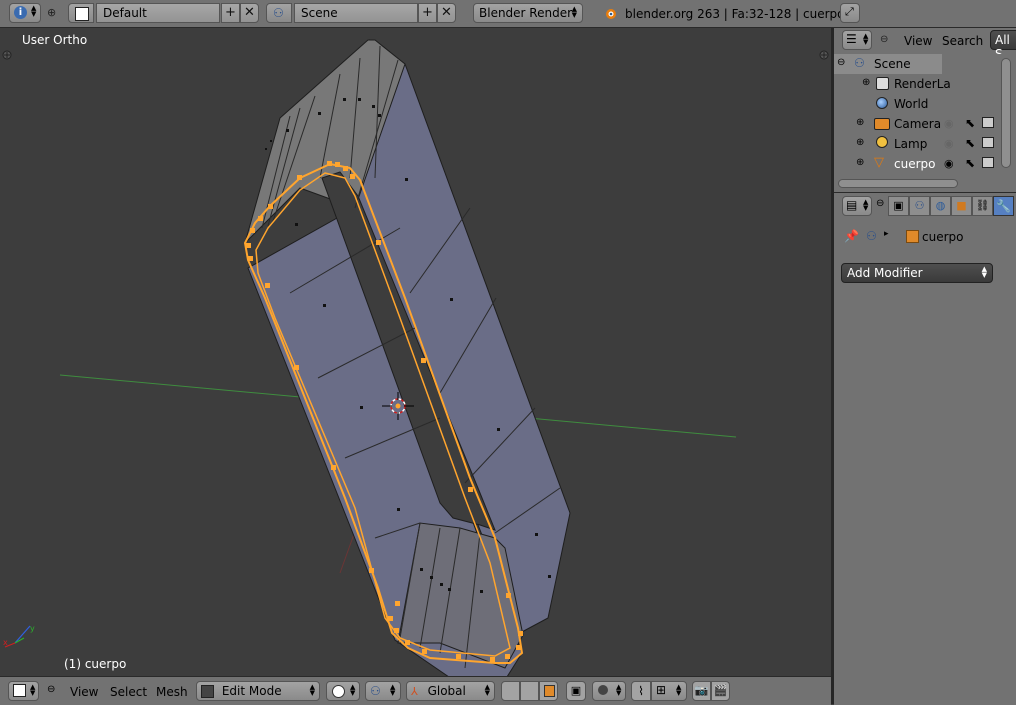  What do you see at coordinates (25, 13) in the screenshot?
I see `editor-type-info-button: i ▲ ▼` at bounding box center [25, 13].